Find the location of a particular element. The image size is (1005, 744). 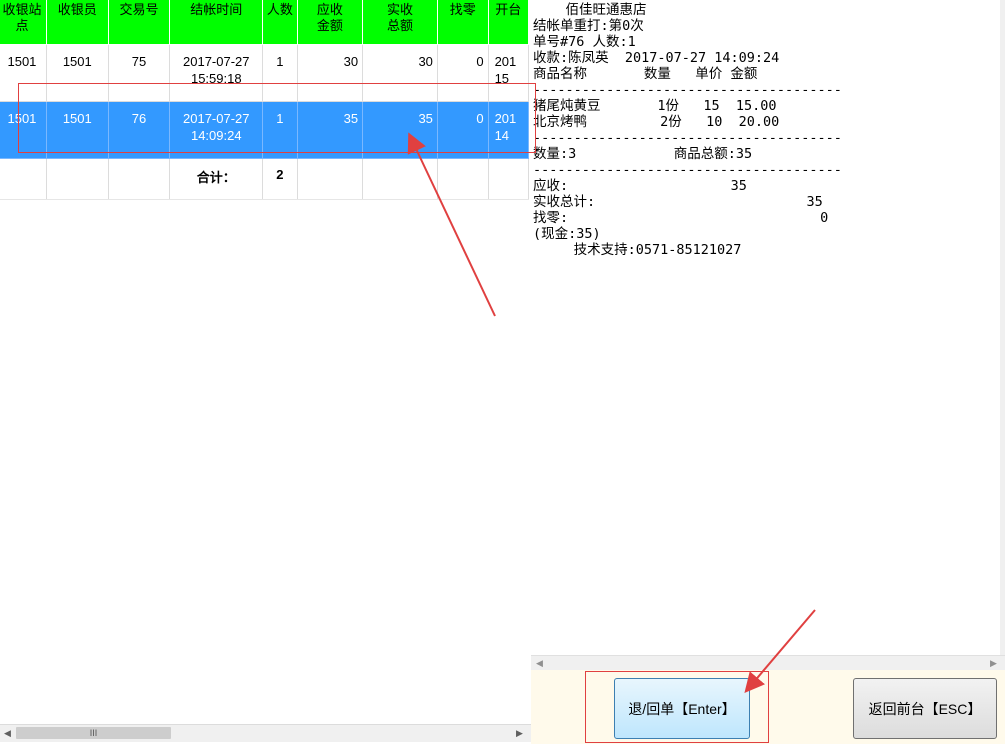

col-header-trade-no: 交易号 is located at coordinates (139, 22).